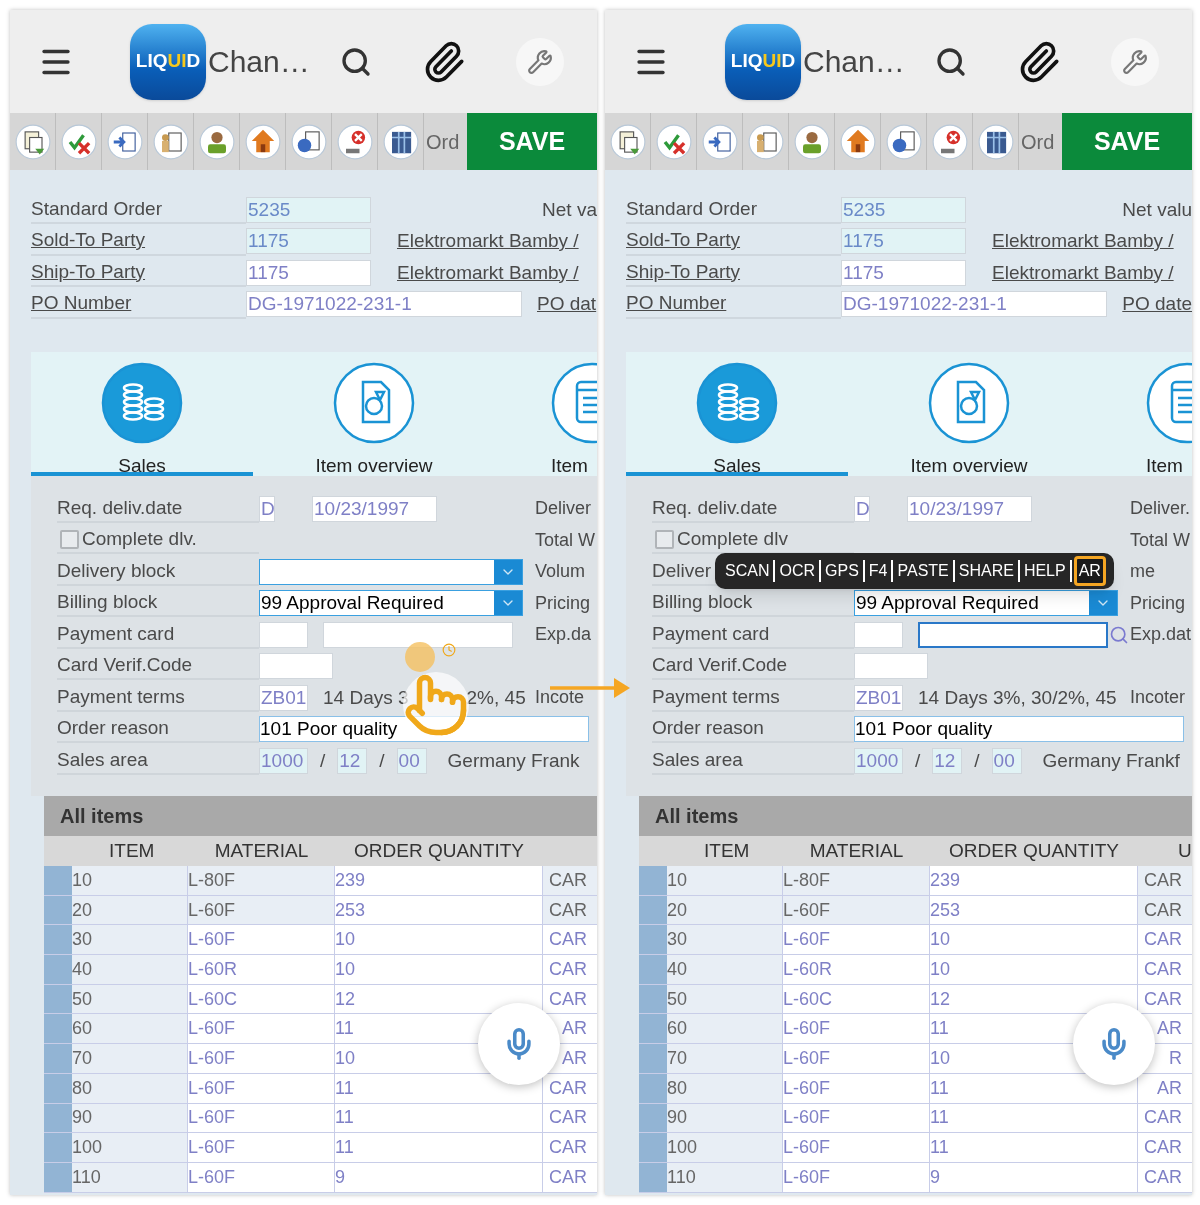 This screenshot has height=1205, width=1200. Describe the element at coordinates (130, 1058) in the screenshot. I see `table-cell: 70` at that location.